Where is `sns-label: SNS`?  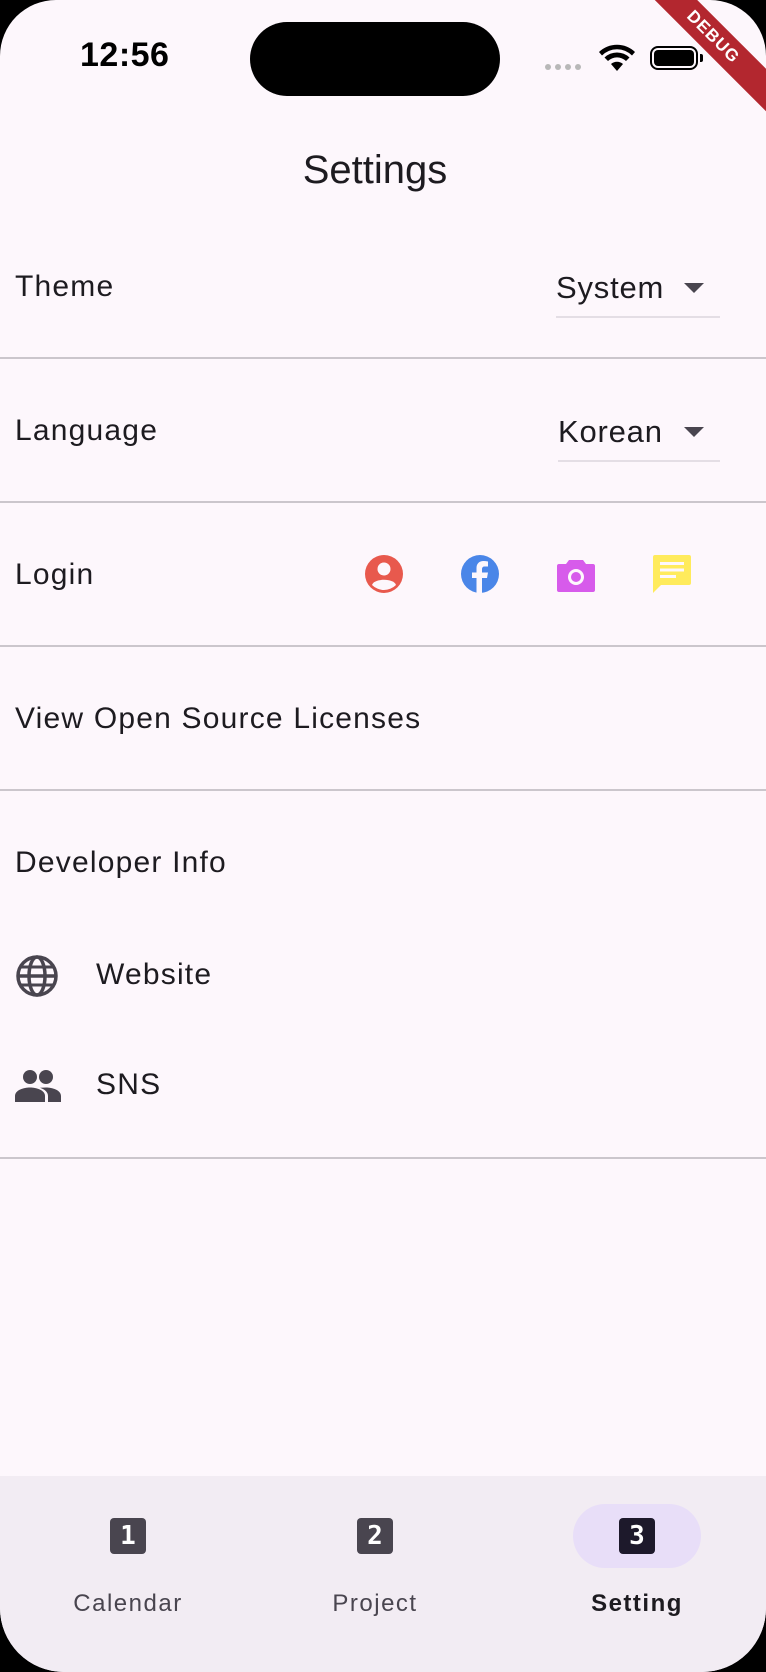
sns-label: SNS is located at coordinates (129, 1084).